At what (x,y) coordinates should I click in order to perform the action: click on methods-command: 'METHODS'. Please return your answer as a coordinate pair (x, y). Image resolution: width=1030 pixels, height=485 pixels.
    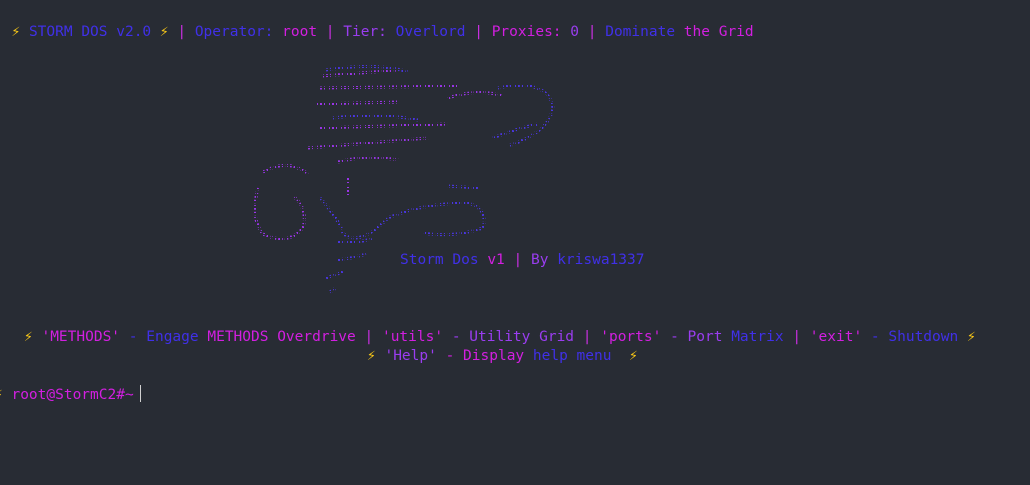
    Looking at the image, I should click on (81, 337).